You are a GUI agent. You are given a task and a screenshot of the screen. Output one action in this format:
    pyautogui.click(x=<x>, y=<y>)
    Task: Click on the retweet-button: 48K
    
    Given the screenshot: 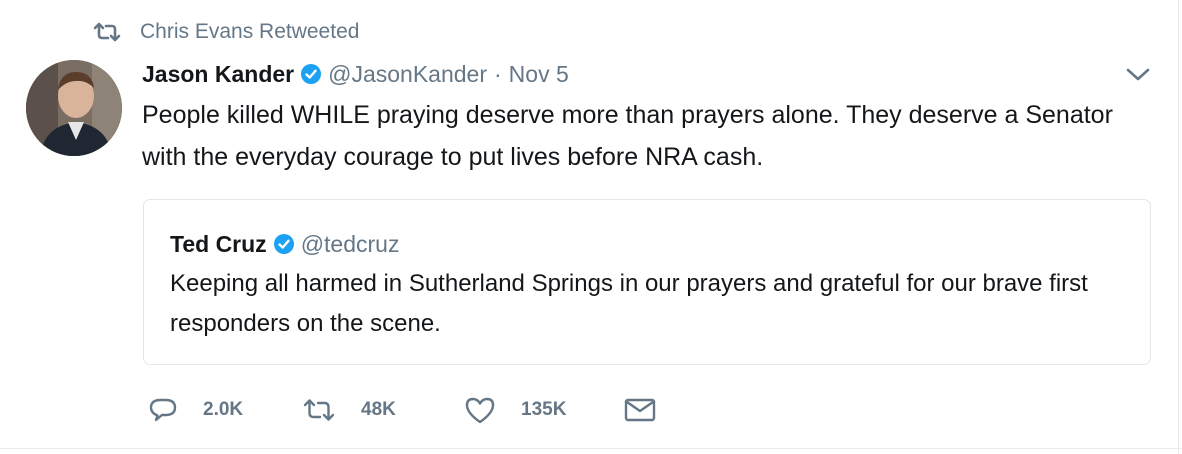 What is the action you would take?
    pyautogui.click(x=383, y=410)
    